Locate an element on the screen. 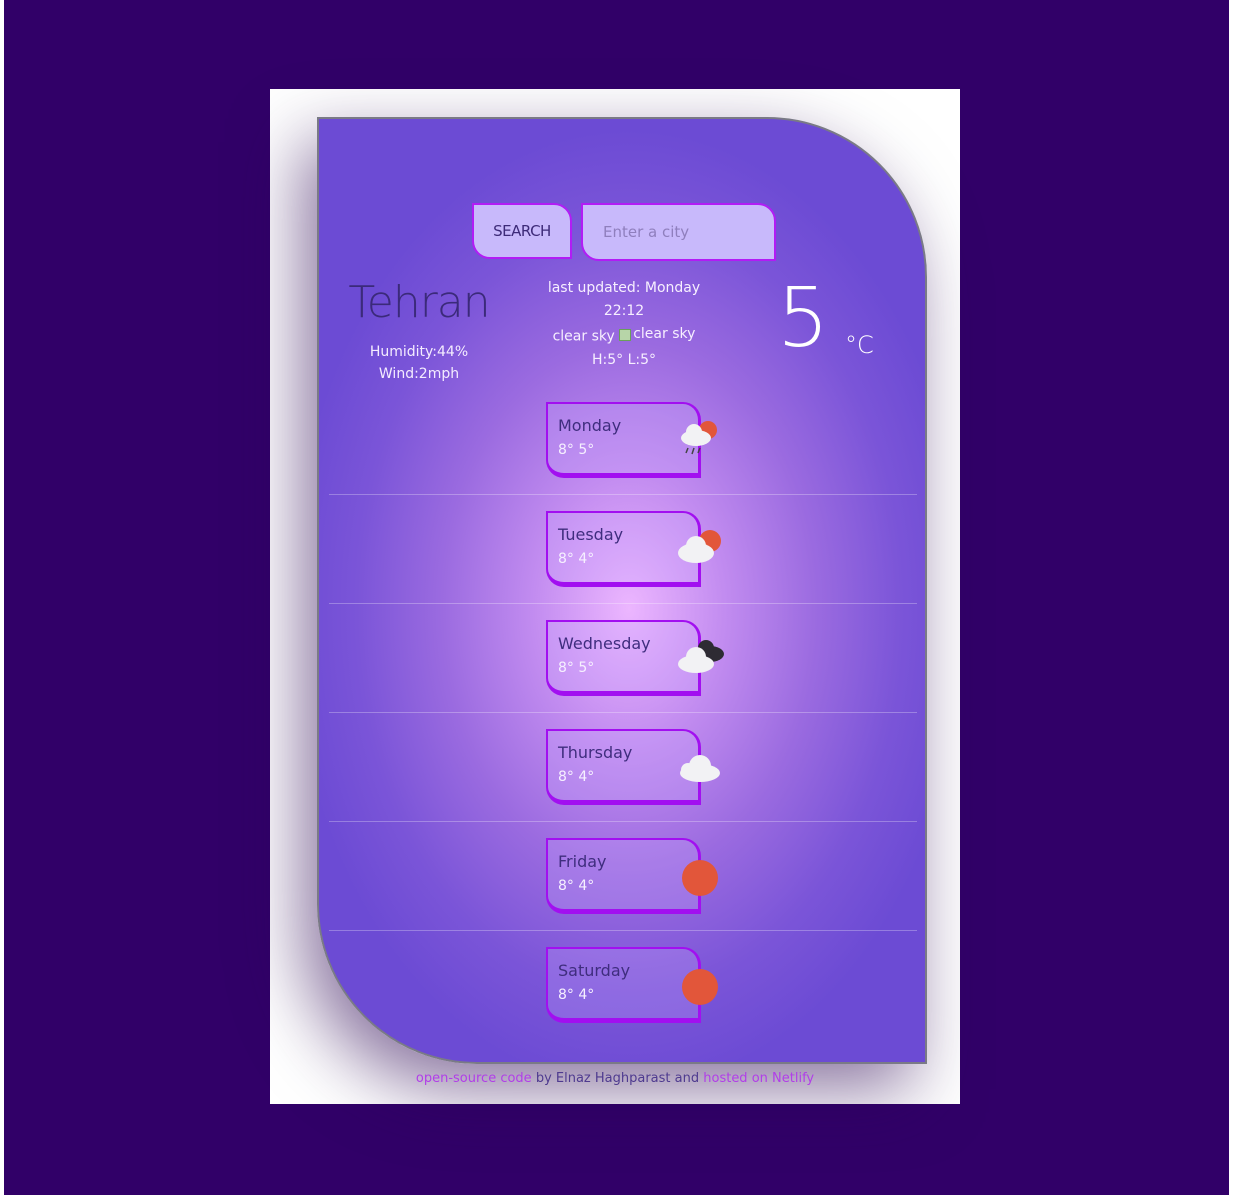 This screenshot has width=1233, height=1202. updated-time-text: 22:12 is located at coordinates (624, 311).